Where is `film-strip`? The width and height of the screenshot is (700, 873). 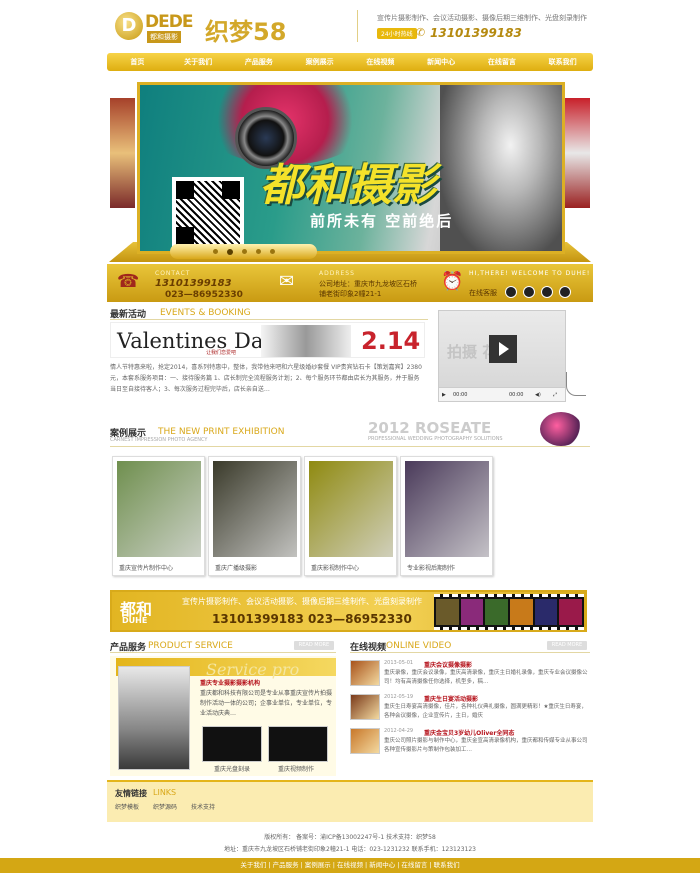
film-strip is located at coordinates (509, 612).